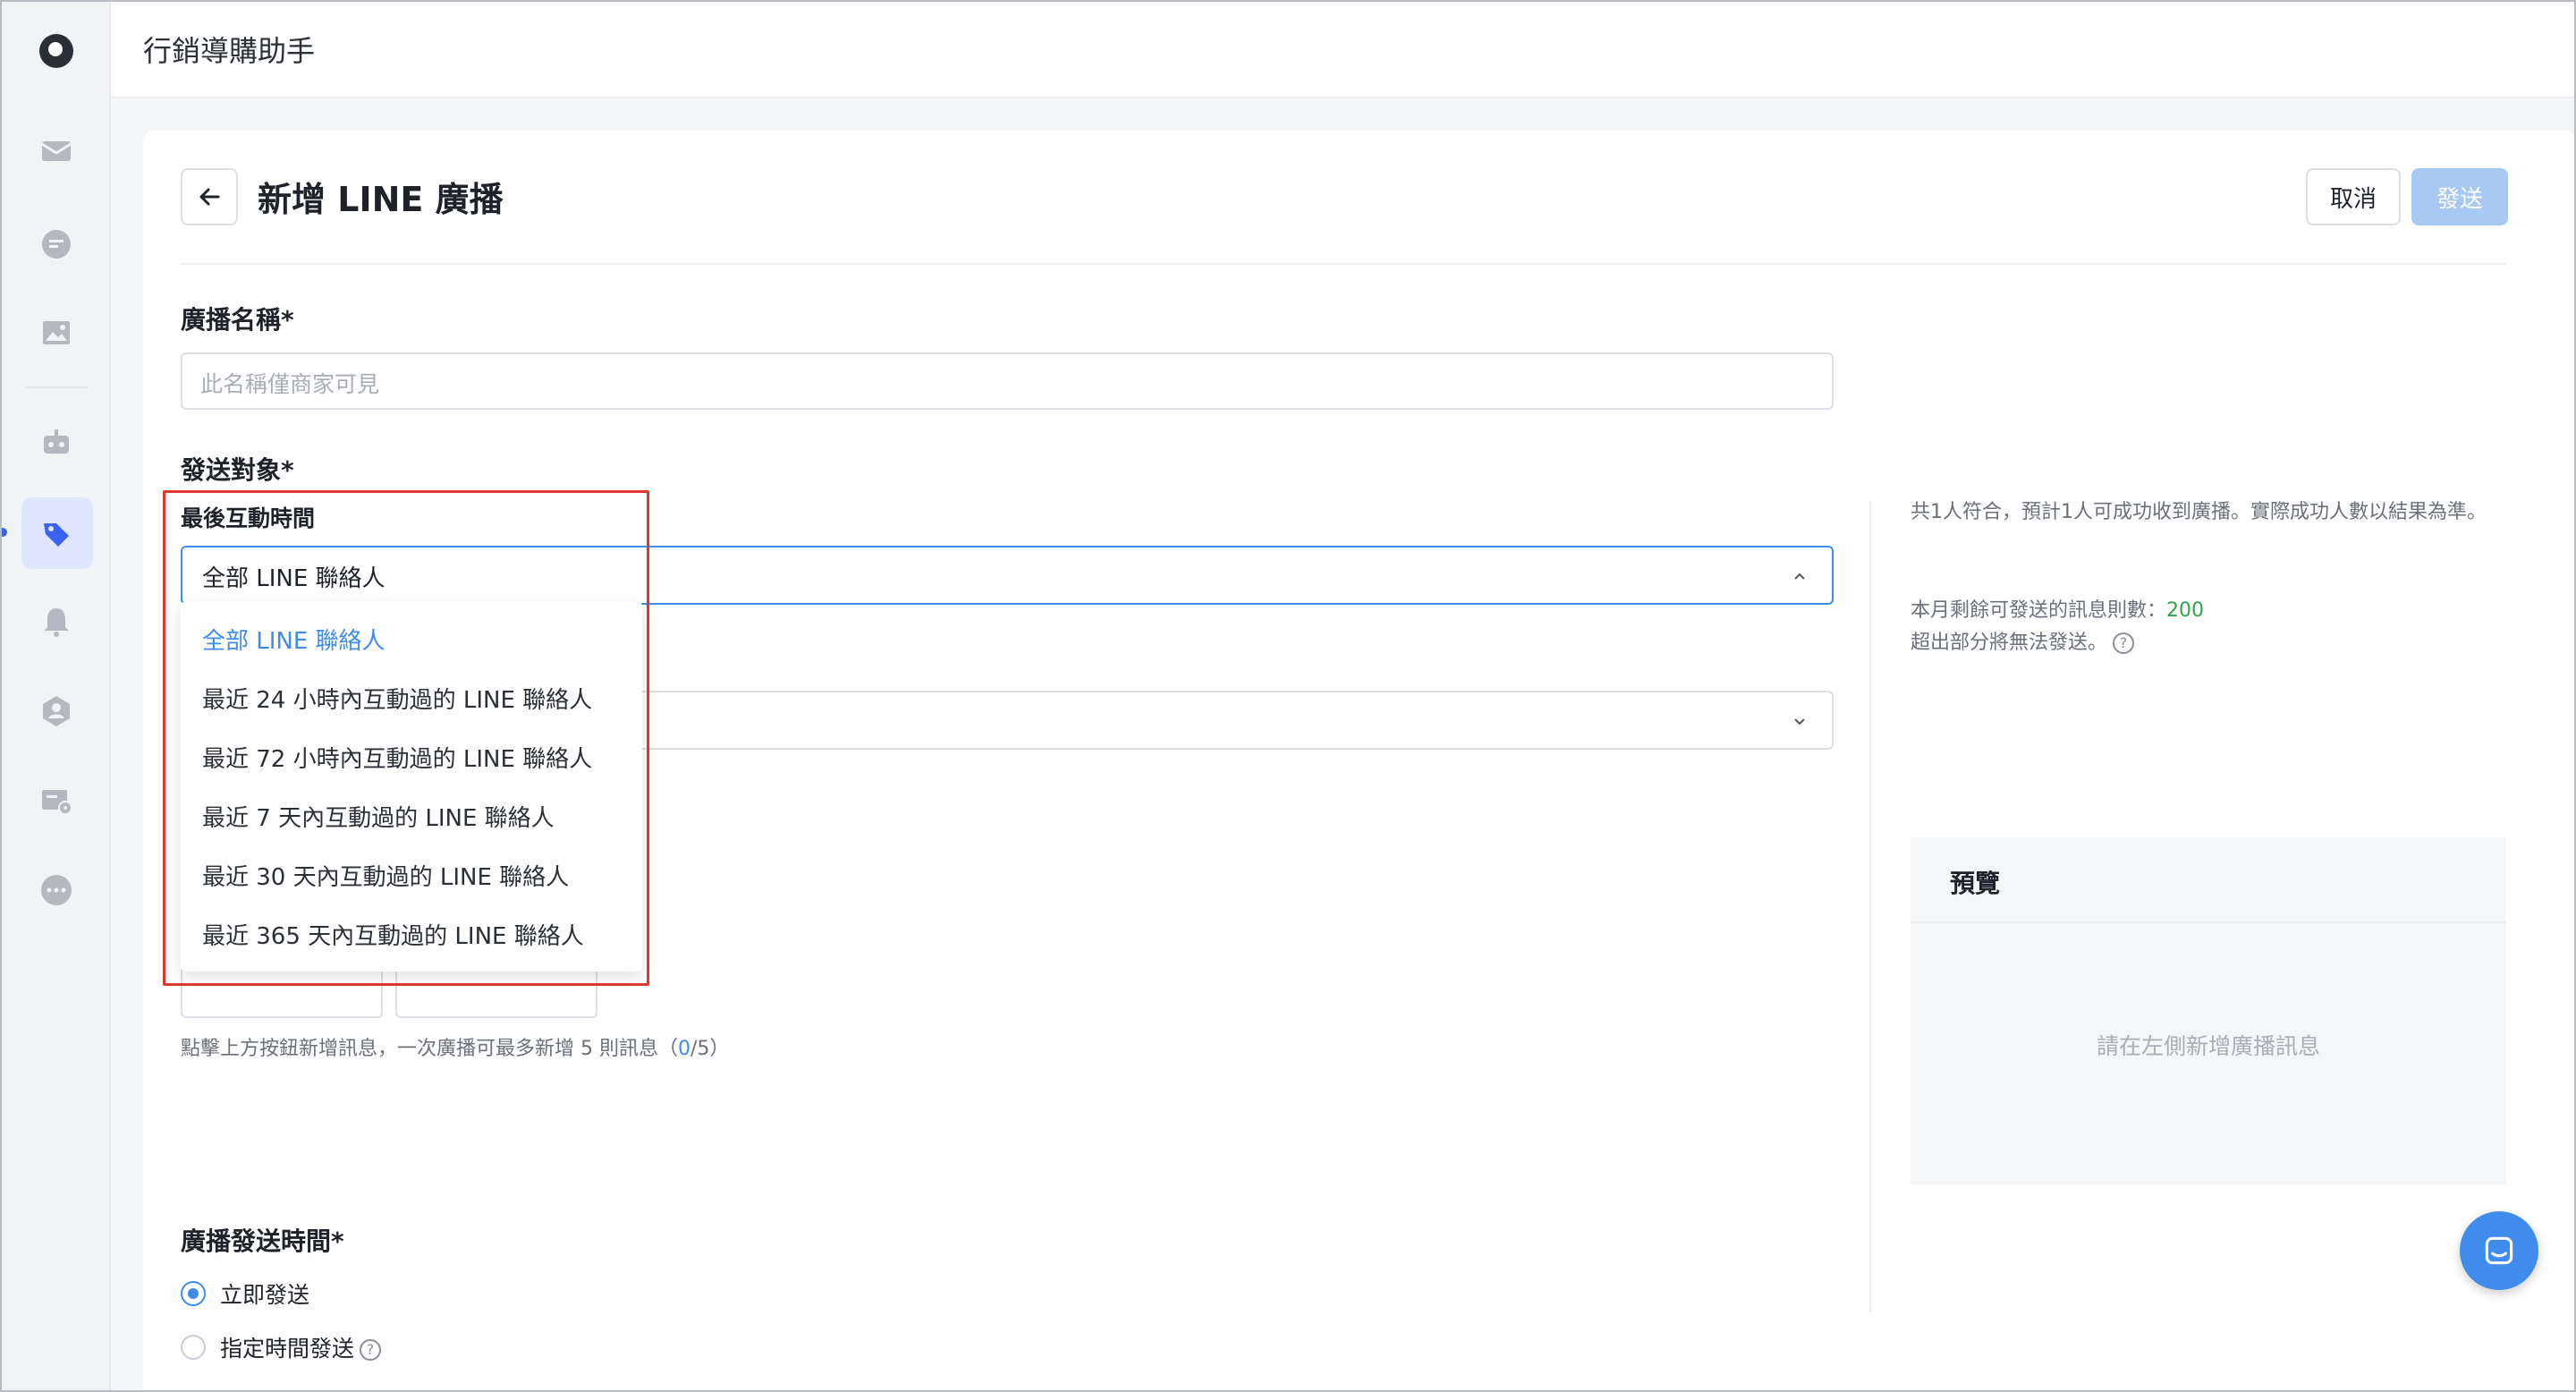 The height and width of the screenshot is (1392, 2576). Describe the element at coordinates (385, 875) in the screenshot. I see `dropdown-option: 最近 30 天內互動過的 LINE 聯絡人` at that location.